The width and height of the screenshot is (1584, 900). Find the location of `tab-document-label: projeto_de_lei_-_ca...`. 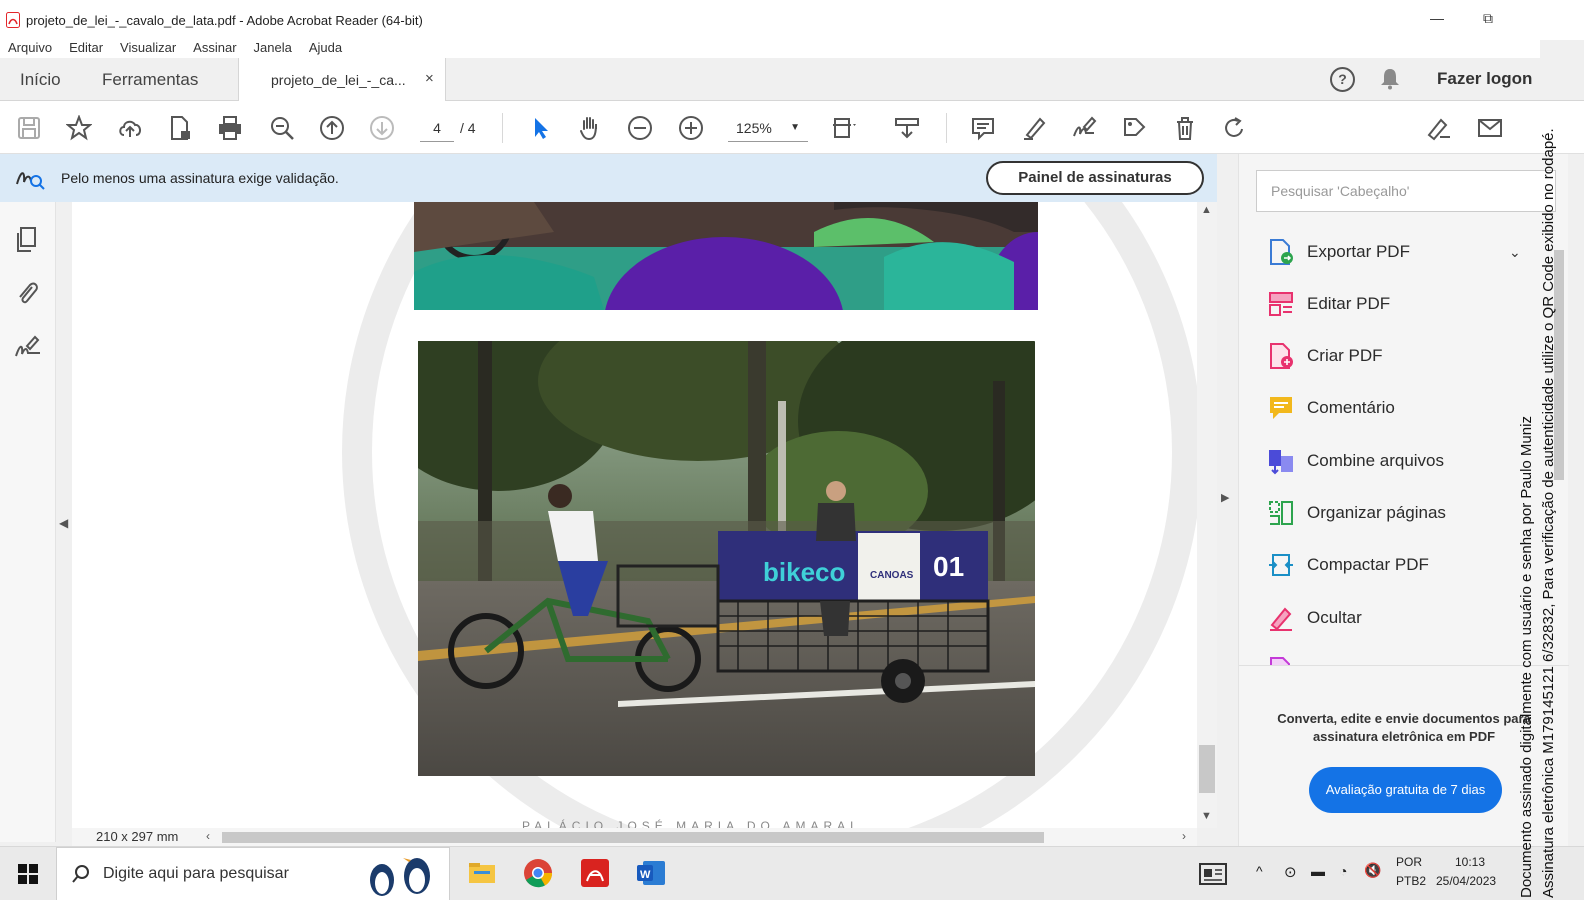

tab-document-label: projeto_de_lei_-_ca... is located at coordinates (338, 80).